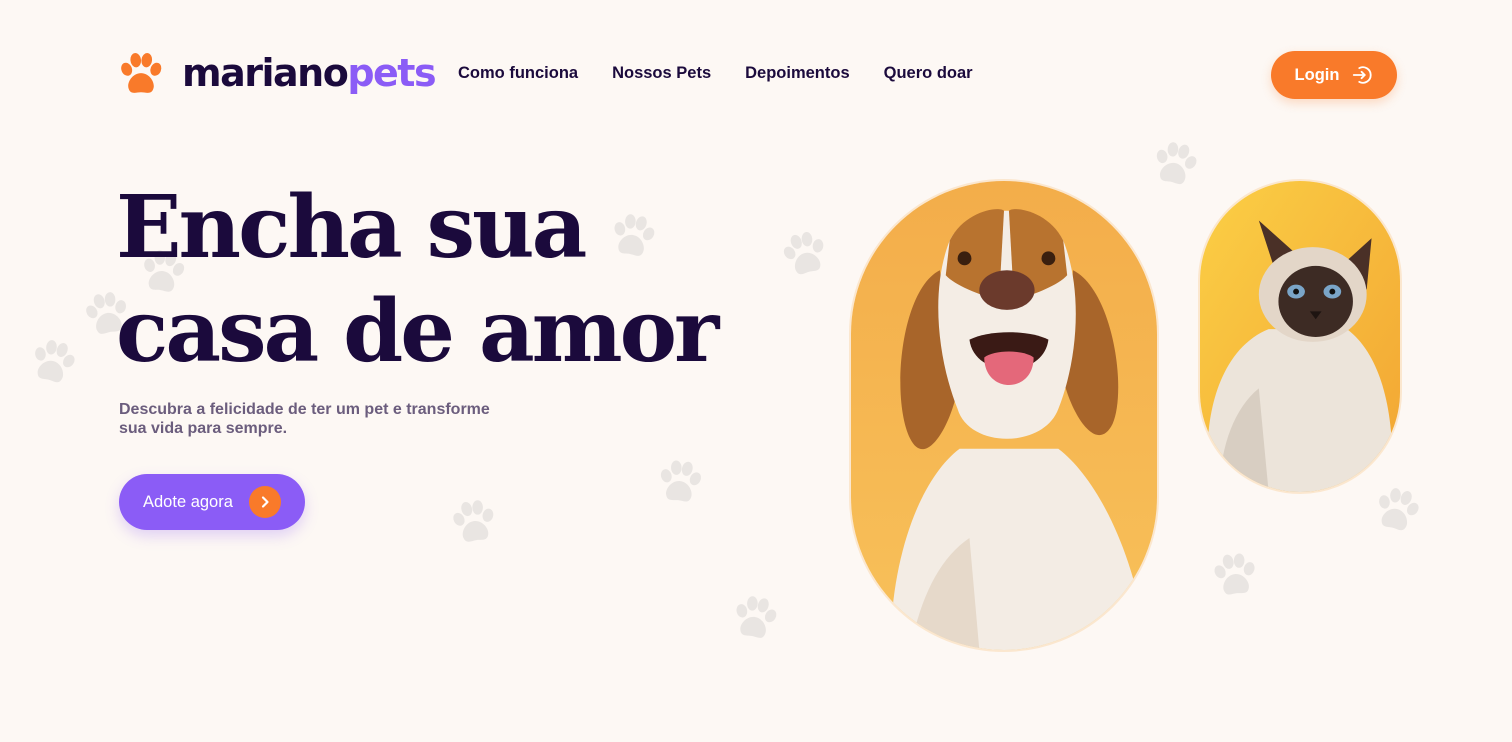 The image size is (1512, 742). I want to click on adopt-now-button: Adote agora, so click(212, 502).